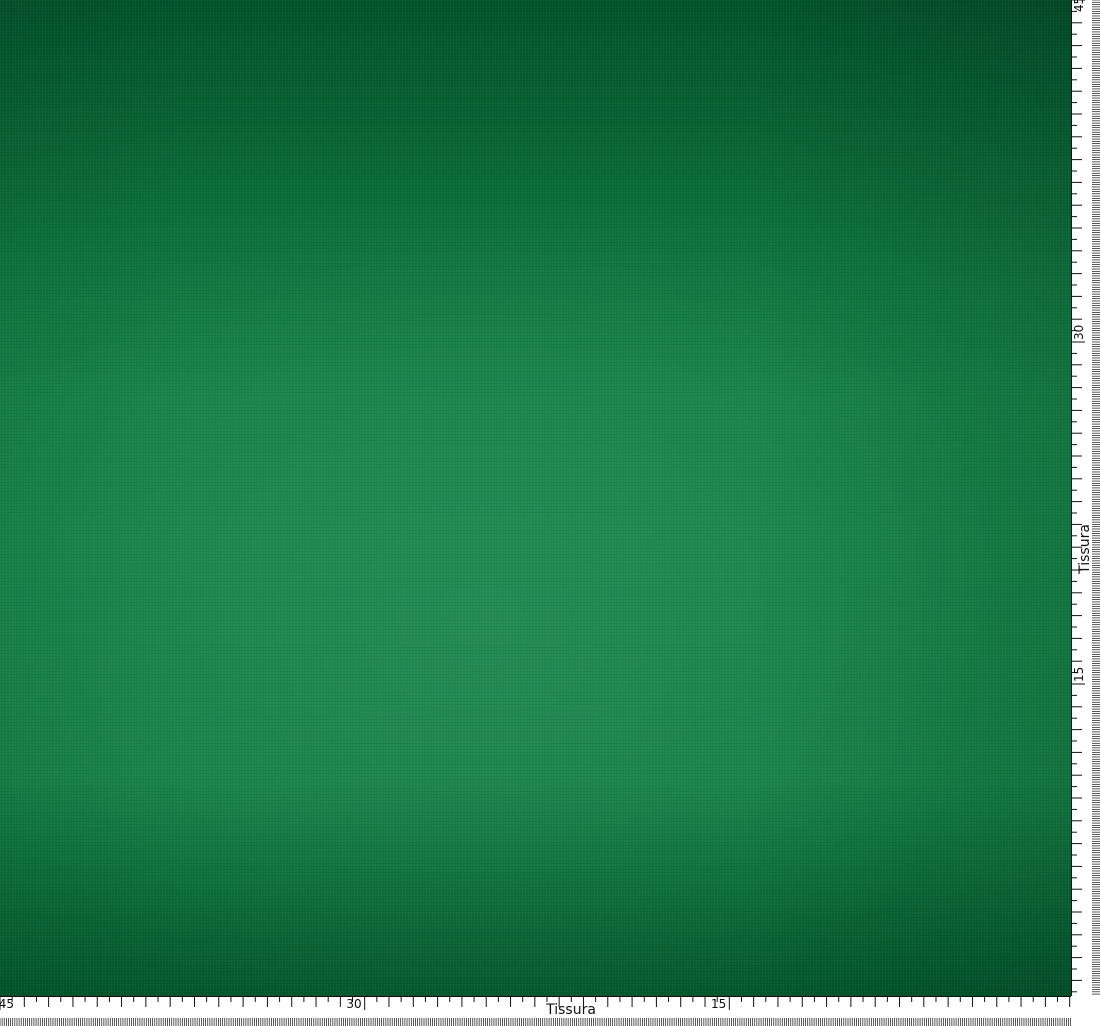 This screenshot has height=1026, width=1100. What do you see at coordinates (549, 1022) in the screenshot?
I see `horizontal-fine-ticks` at bounding box center [549, 1022].